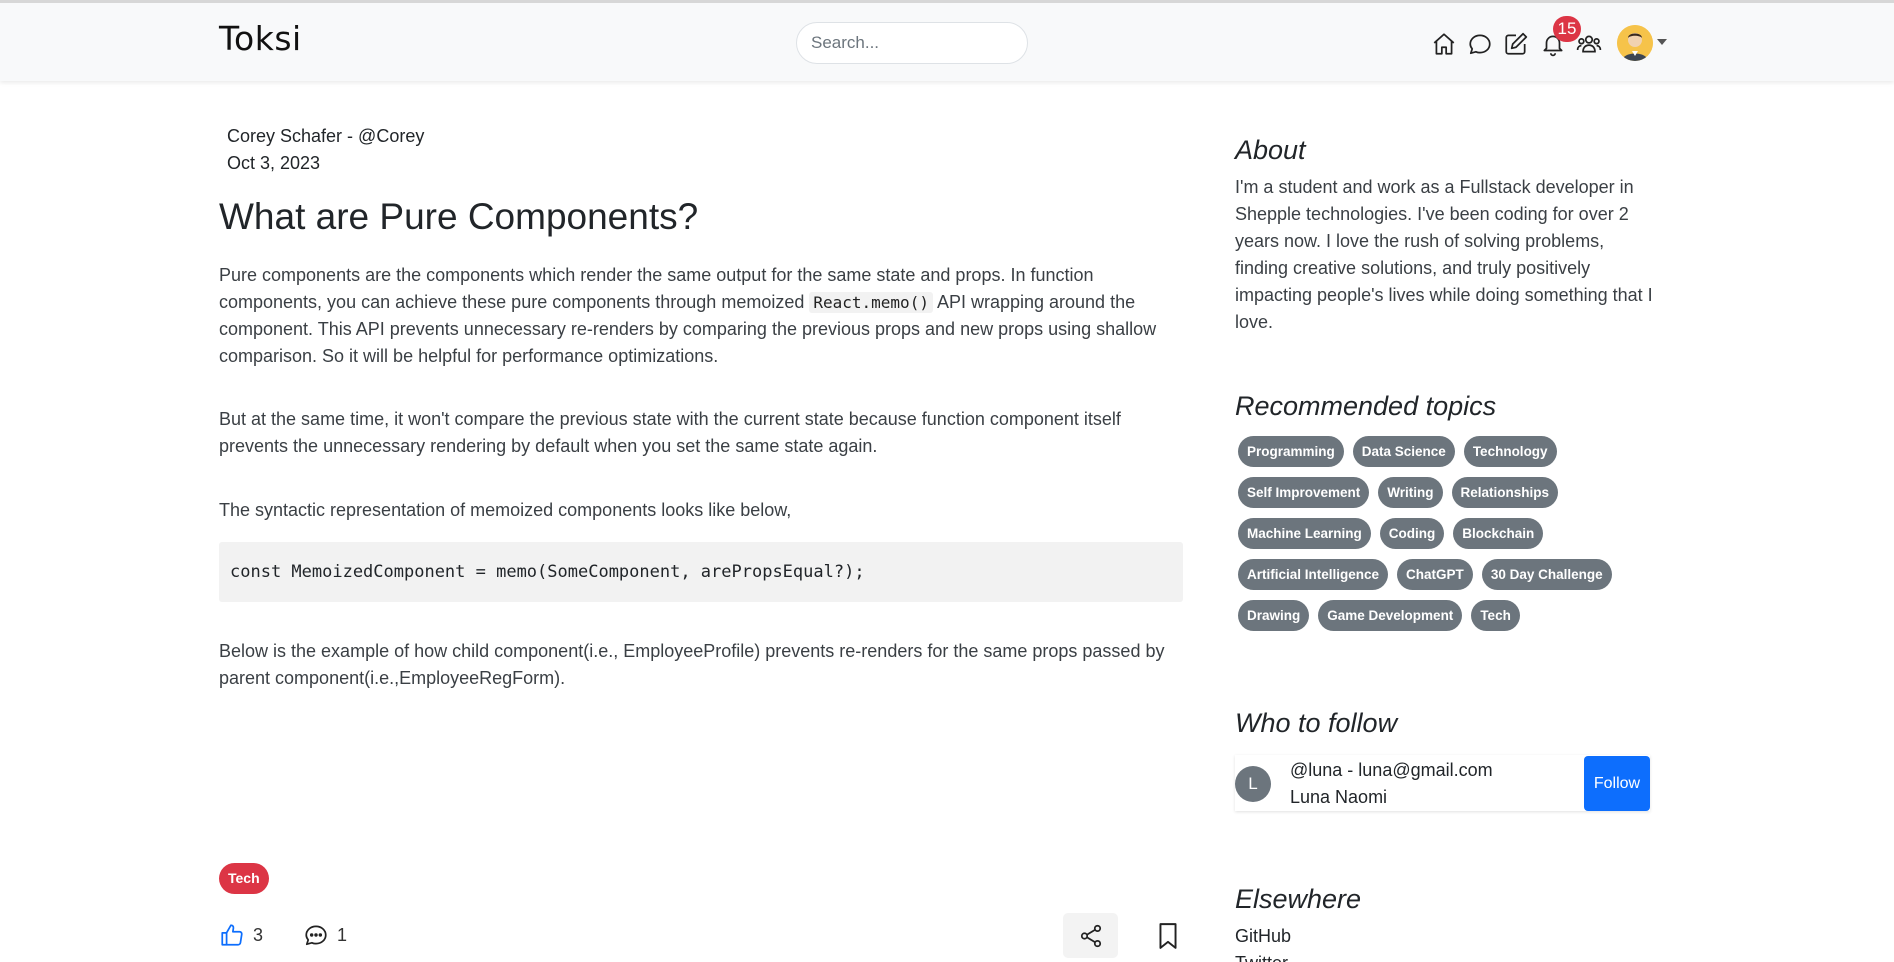 Image resolution: width=1894 pixels, height=962 pixels. I want to click on share-icon, so click(1090, 935).